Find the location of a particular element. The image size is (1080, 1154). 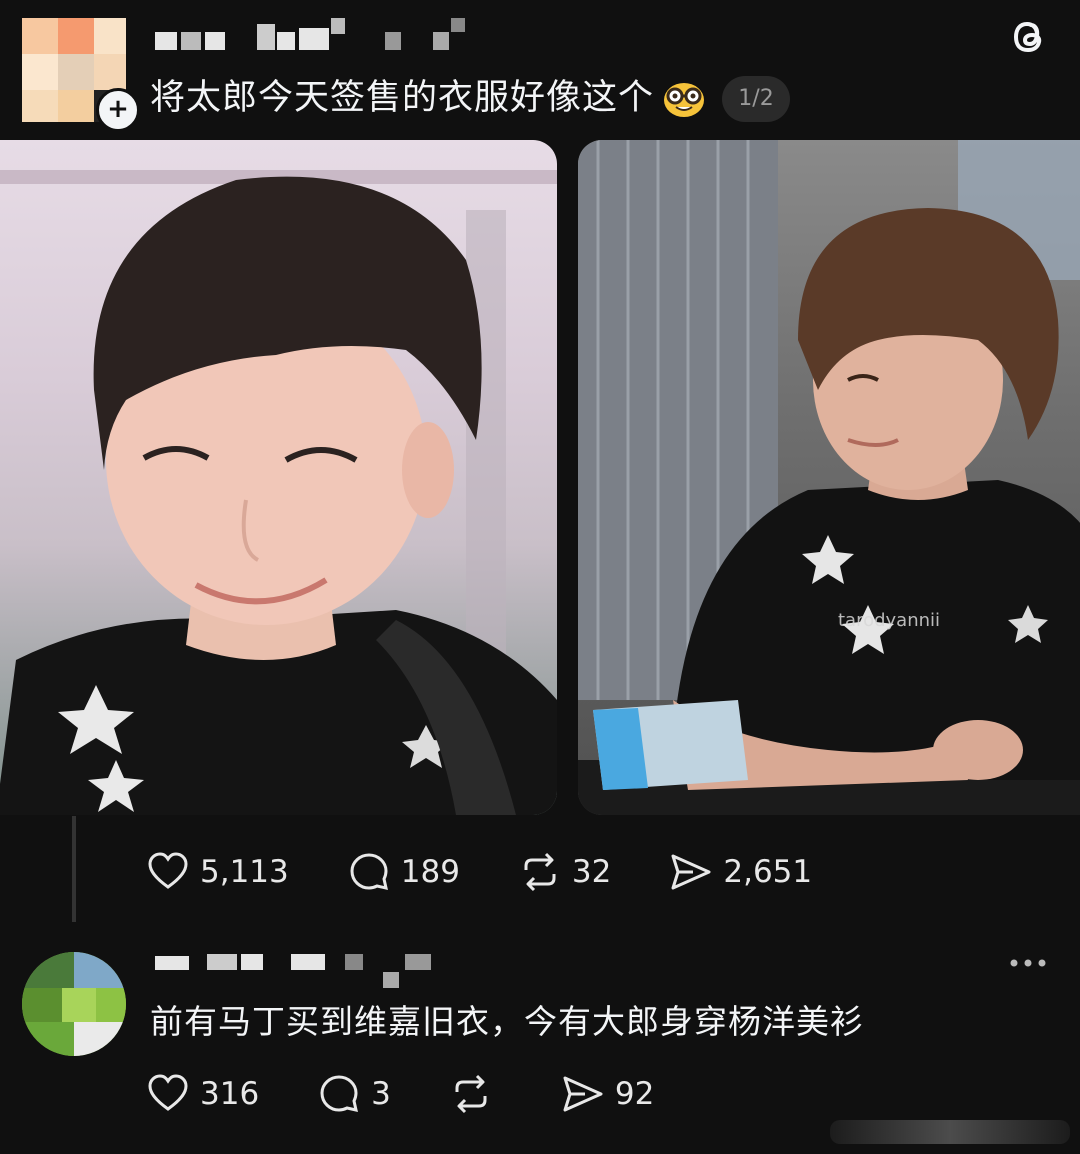

reply-author-avatar is located at coordinates (74, 1004).